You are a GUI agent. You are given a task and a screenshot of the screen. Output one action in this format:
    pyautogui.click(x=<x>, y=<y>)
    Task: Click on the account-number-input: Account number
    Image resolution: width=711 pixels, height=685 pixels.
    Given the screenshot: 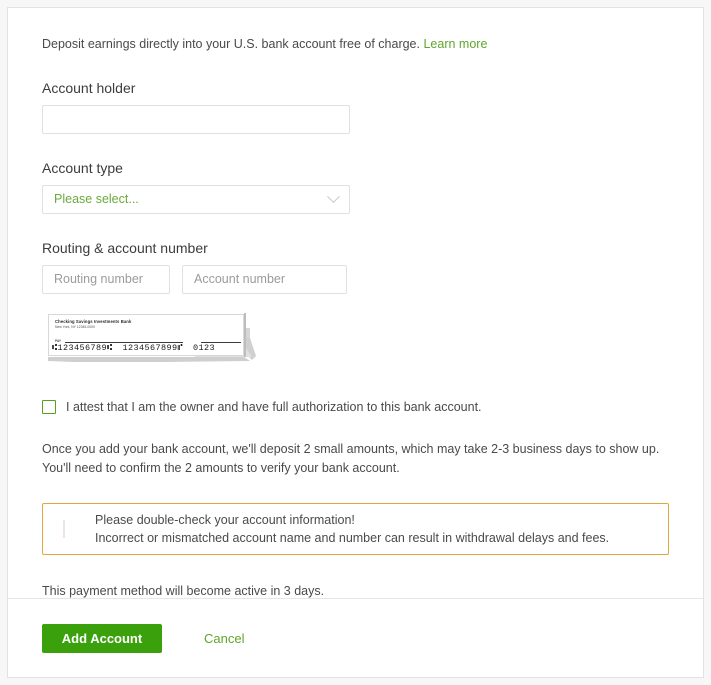 What is the action you would take?
    pyautogui.click(x=264, y=279)
    